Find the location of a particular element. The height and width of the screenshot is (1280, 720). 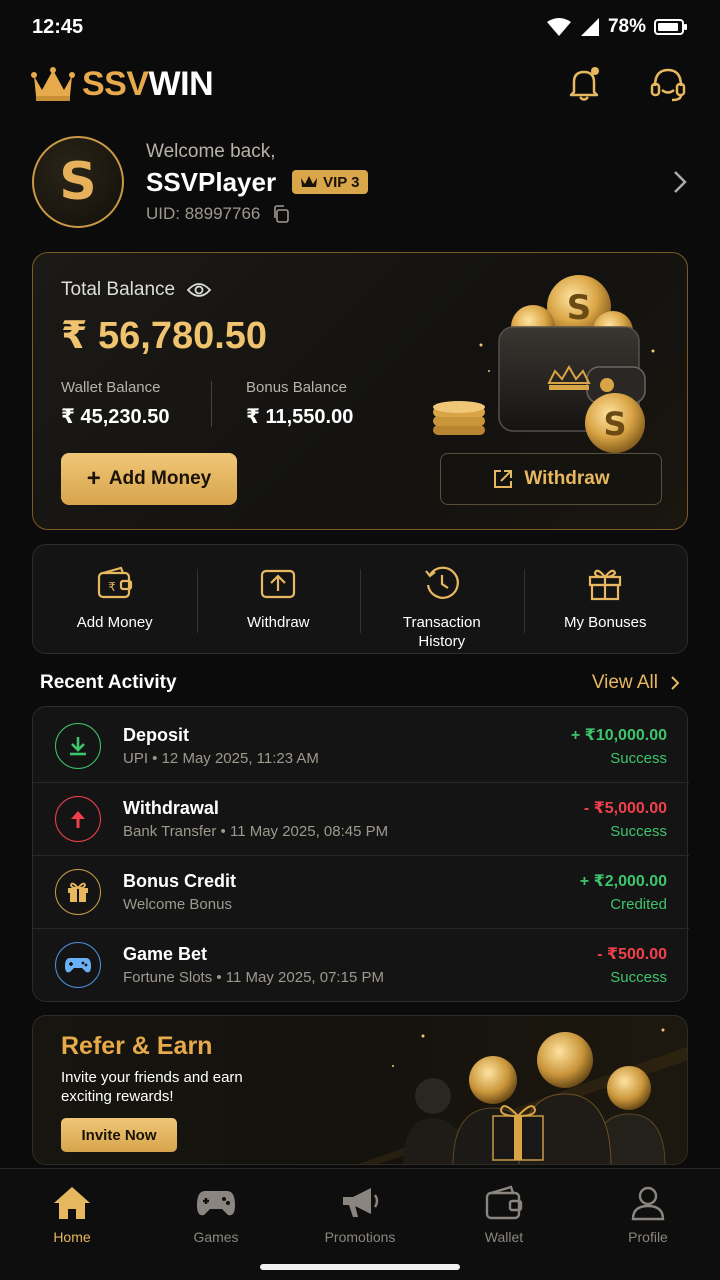

logo-text: SSVWIN is located at coordinates (148, 83).